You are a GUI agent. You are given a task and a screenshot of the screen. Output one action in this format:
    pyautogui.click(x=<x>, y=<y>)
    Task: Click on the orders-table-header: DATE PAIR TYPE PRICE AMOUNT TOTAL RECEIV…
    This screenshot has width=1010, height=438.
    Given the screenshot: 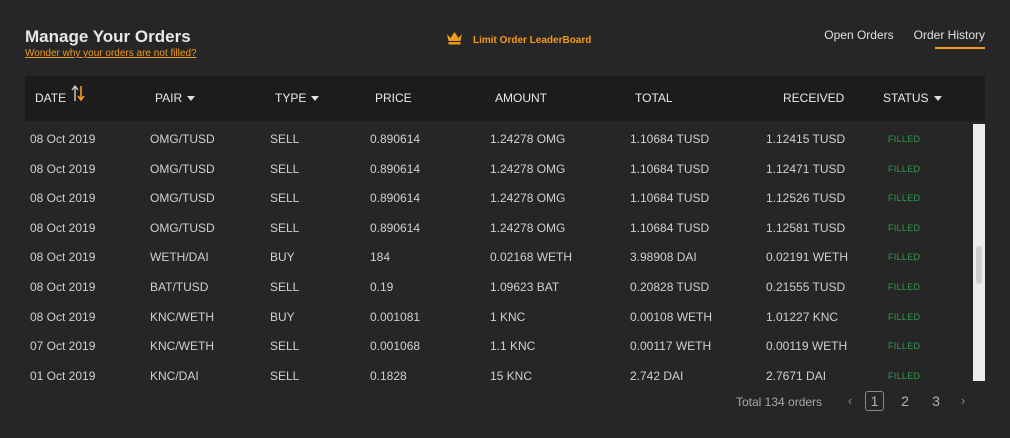 What is the action you would take?
    pyautogui.click(x=505, y=98)
    